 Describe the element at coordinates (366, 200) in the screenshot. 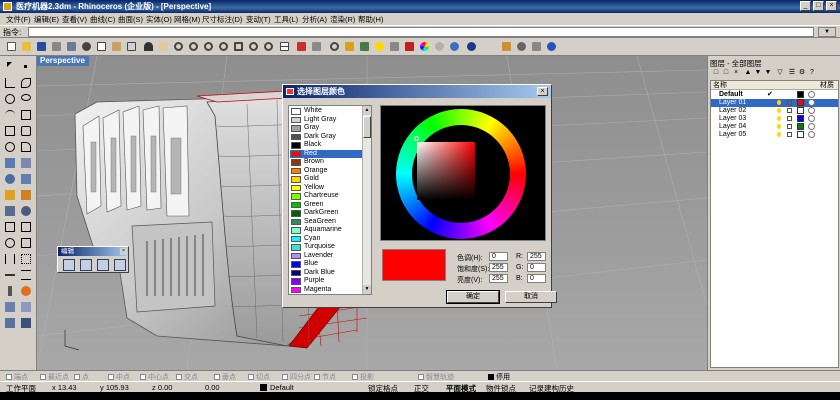

I see `color-list-scrollbar: ▲ ▼` at that location.